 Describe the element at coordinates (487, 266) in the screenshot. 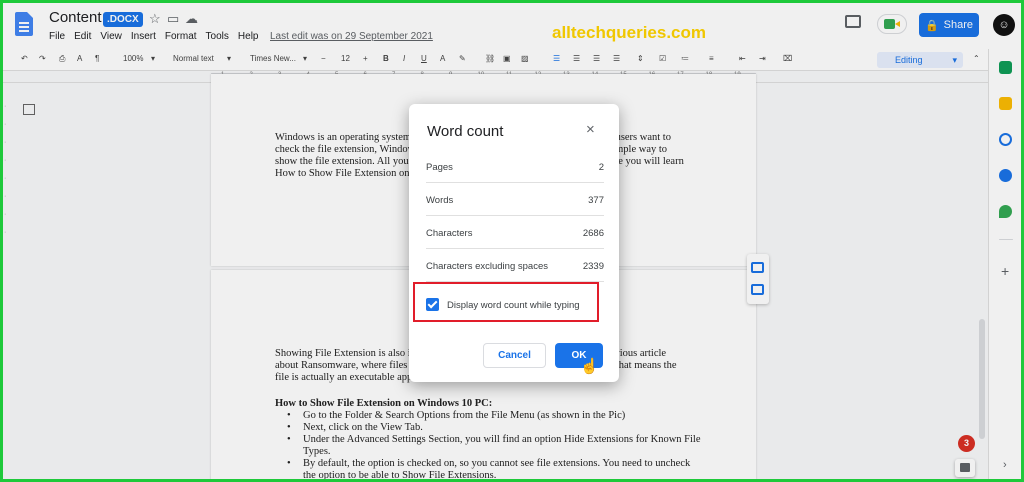

I see `stat-label: Characters excluding spaces` at that location.